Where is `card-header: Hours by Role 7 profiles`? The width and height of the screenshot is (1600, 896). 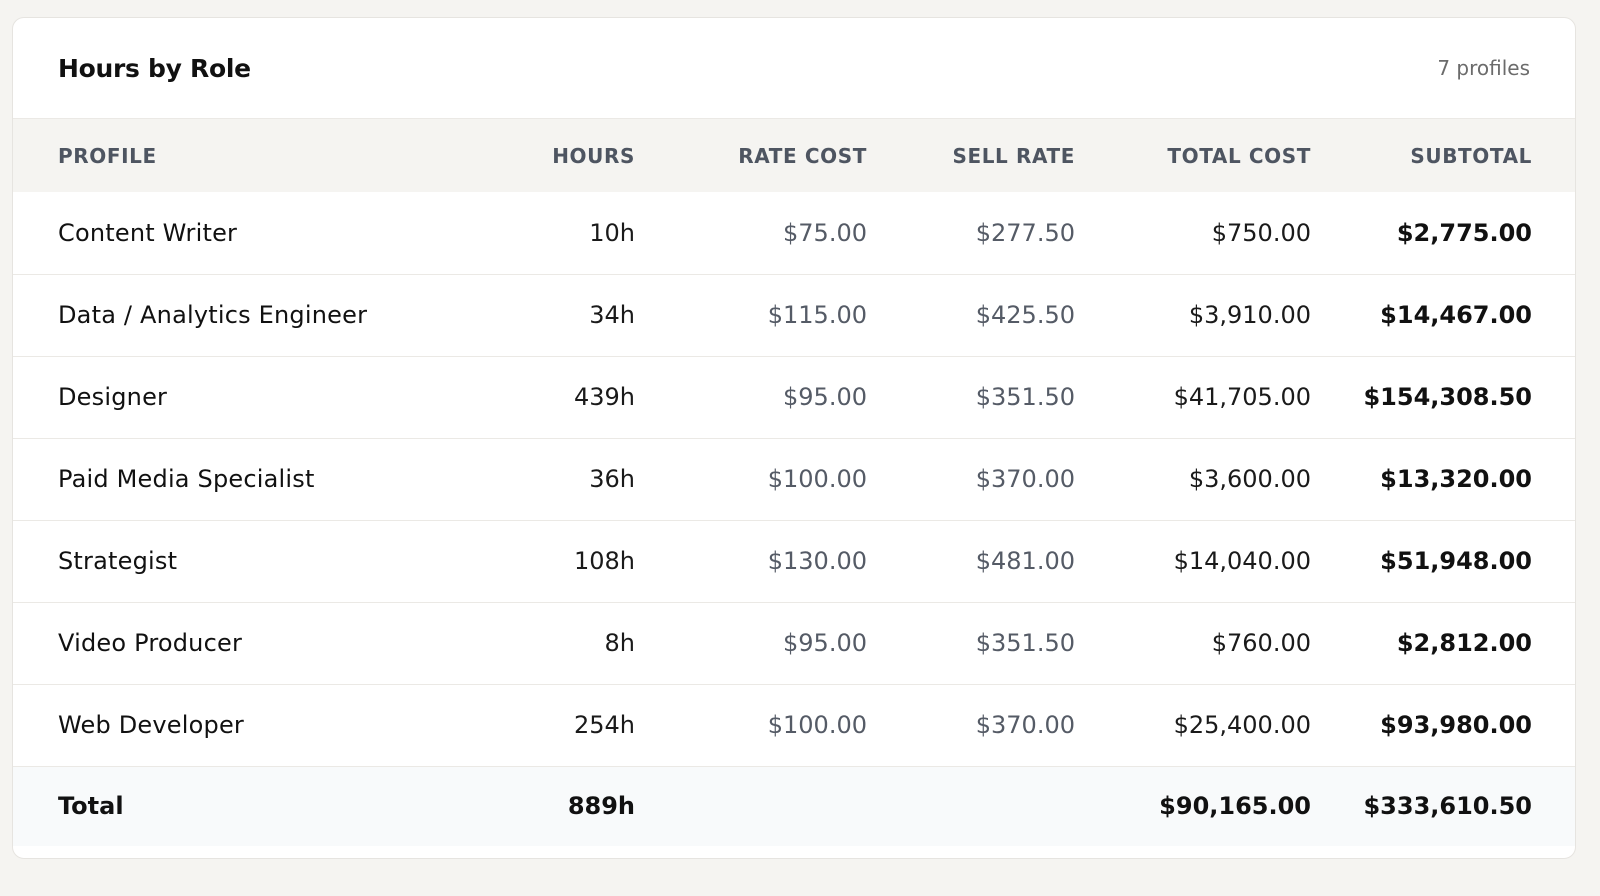 card-header: Hours by Role 7 profiles is located at coordinates (794, 68).